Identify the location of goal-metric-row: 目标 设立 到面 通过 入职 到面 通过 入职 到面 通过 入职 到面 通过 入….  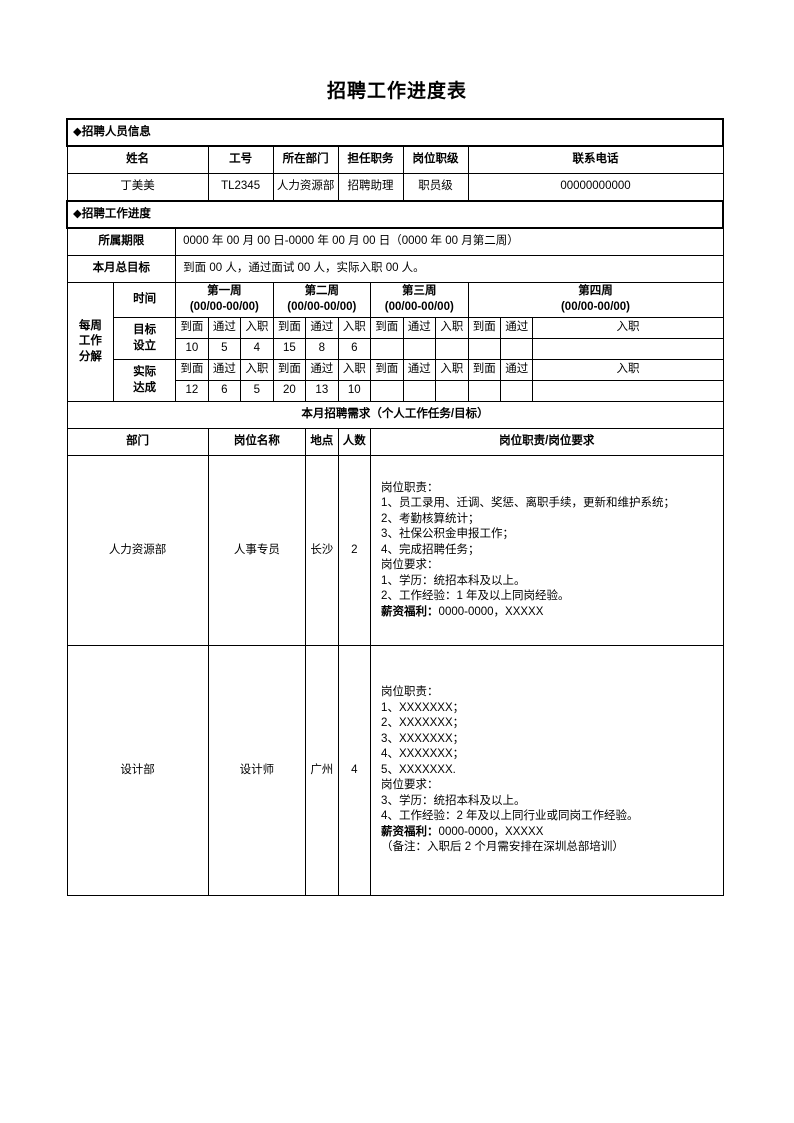
(395, 338).